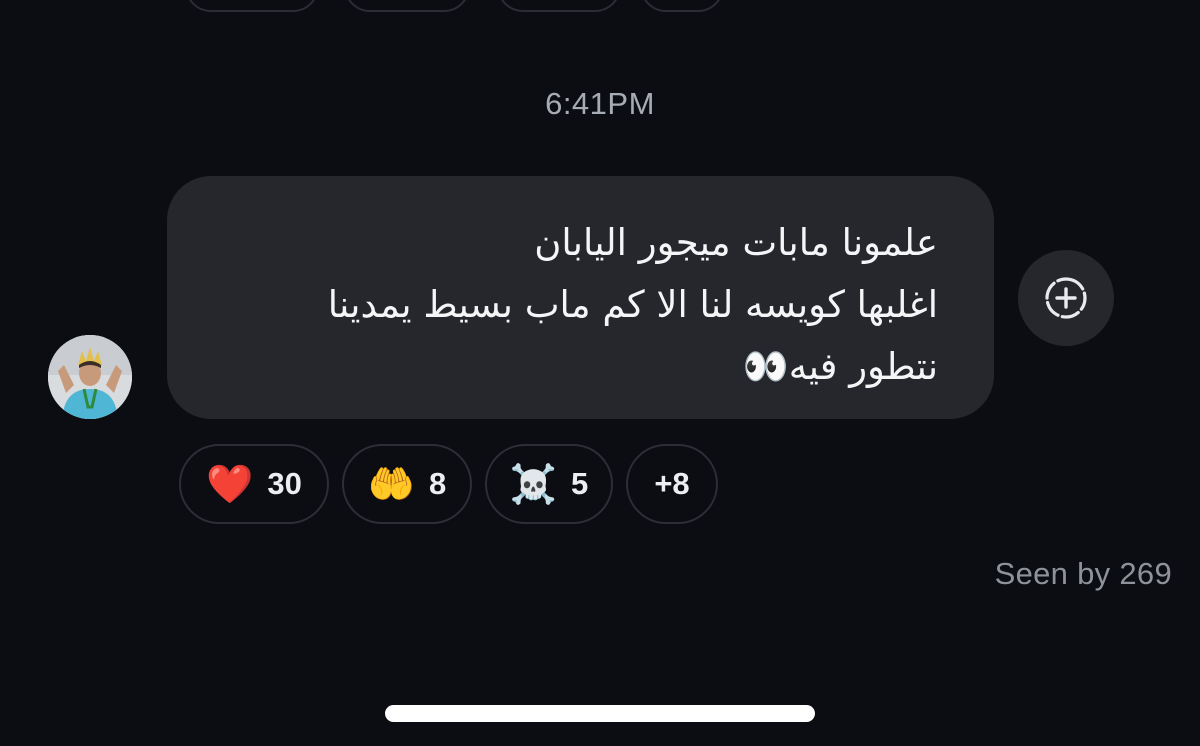 The height and width of the screenshot is (746, 1200). Describe the element at coordinates (600, 713) in the screenshot. I see `home-indicator` at that location.